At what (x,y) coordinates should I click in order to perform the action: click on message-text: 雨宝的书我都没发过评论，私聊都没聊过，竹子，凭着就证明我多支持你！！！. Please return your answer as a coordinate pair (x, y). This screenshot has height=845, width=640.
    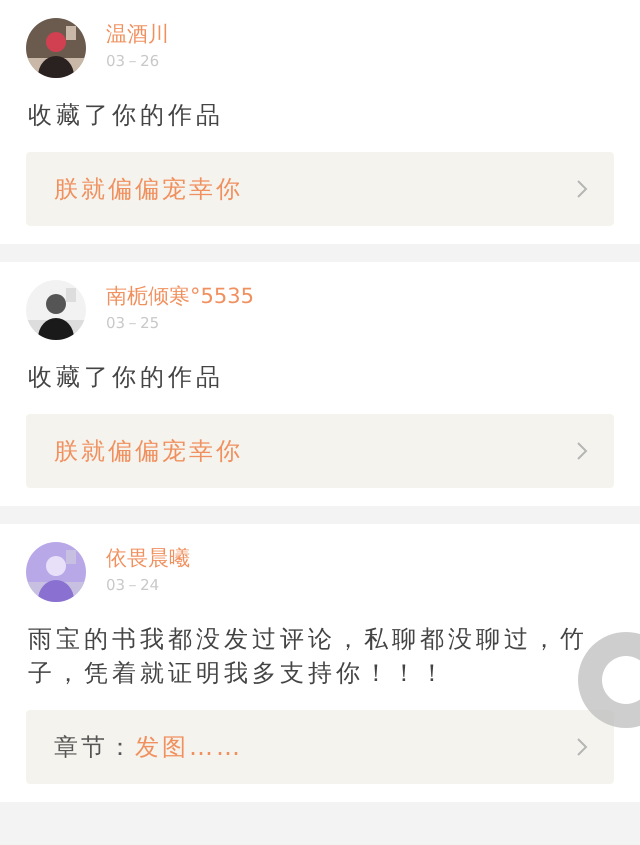
    Looking at the image, I should click on (308, 656).